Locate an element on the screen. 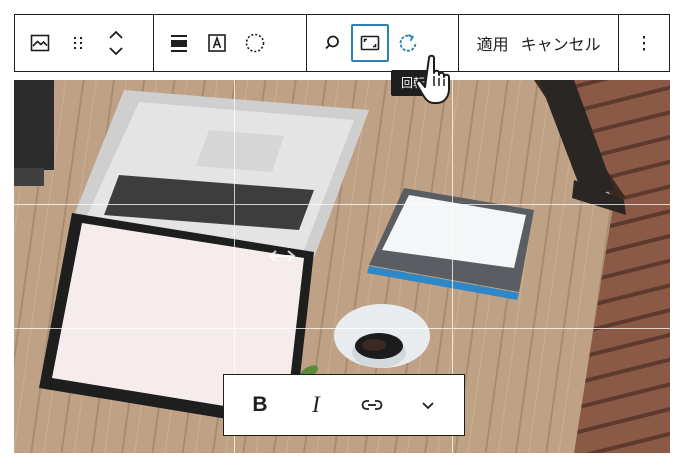 This screenshot has width=690, height=473. duotone-circle-icon is located at coordinates (255, 43).